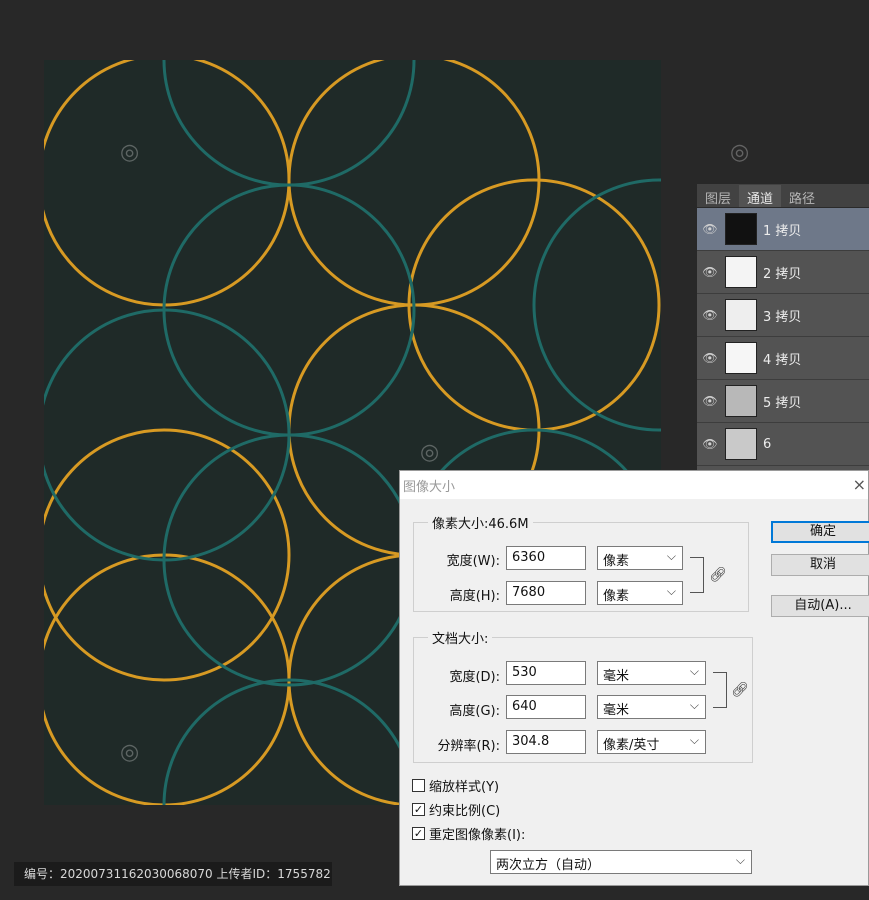 The height and width of the screenshot is (900, 869). I want to click on doc-height-unit-select: 毫米 ⌵, so click(651, 707).